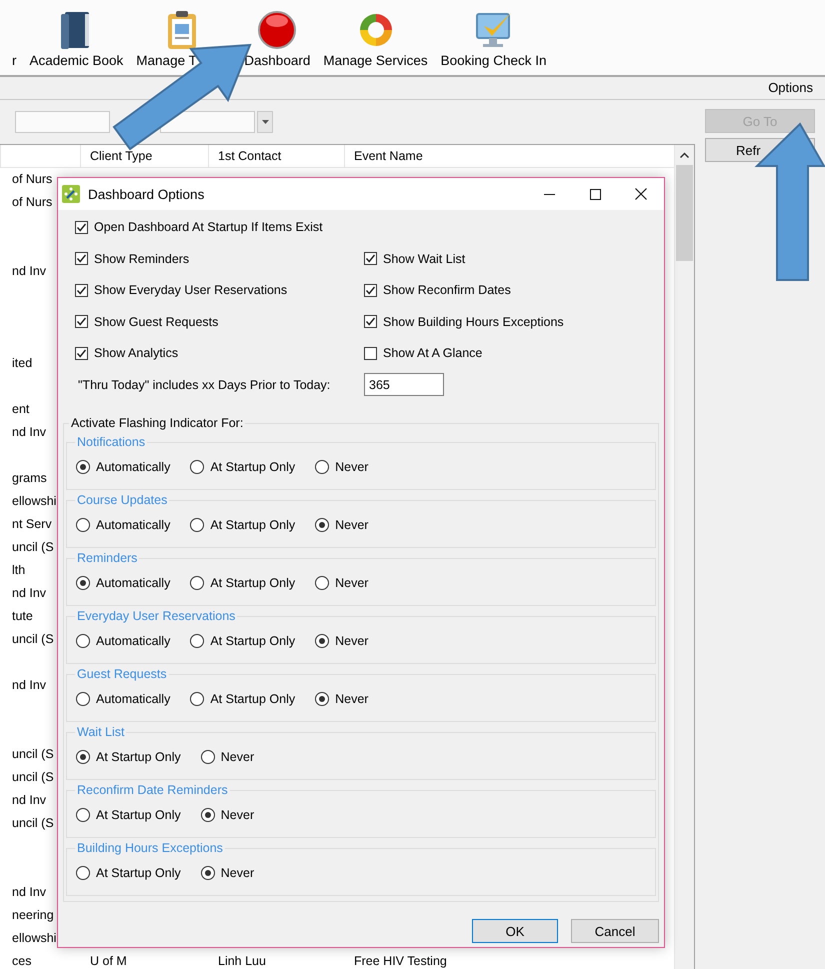  I want to click on table-cell: grams, so click(29, 478).